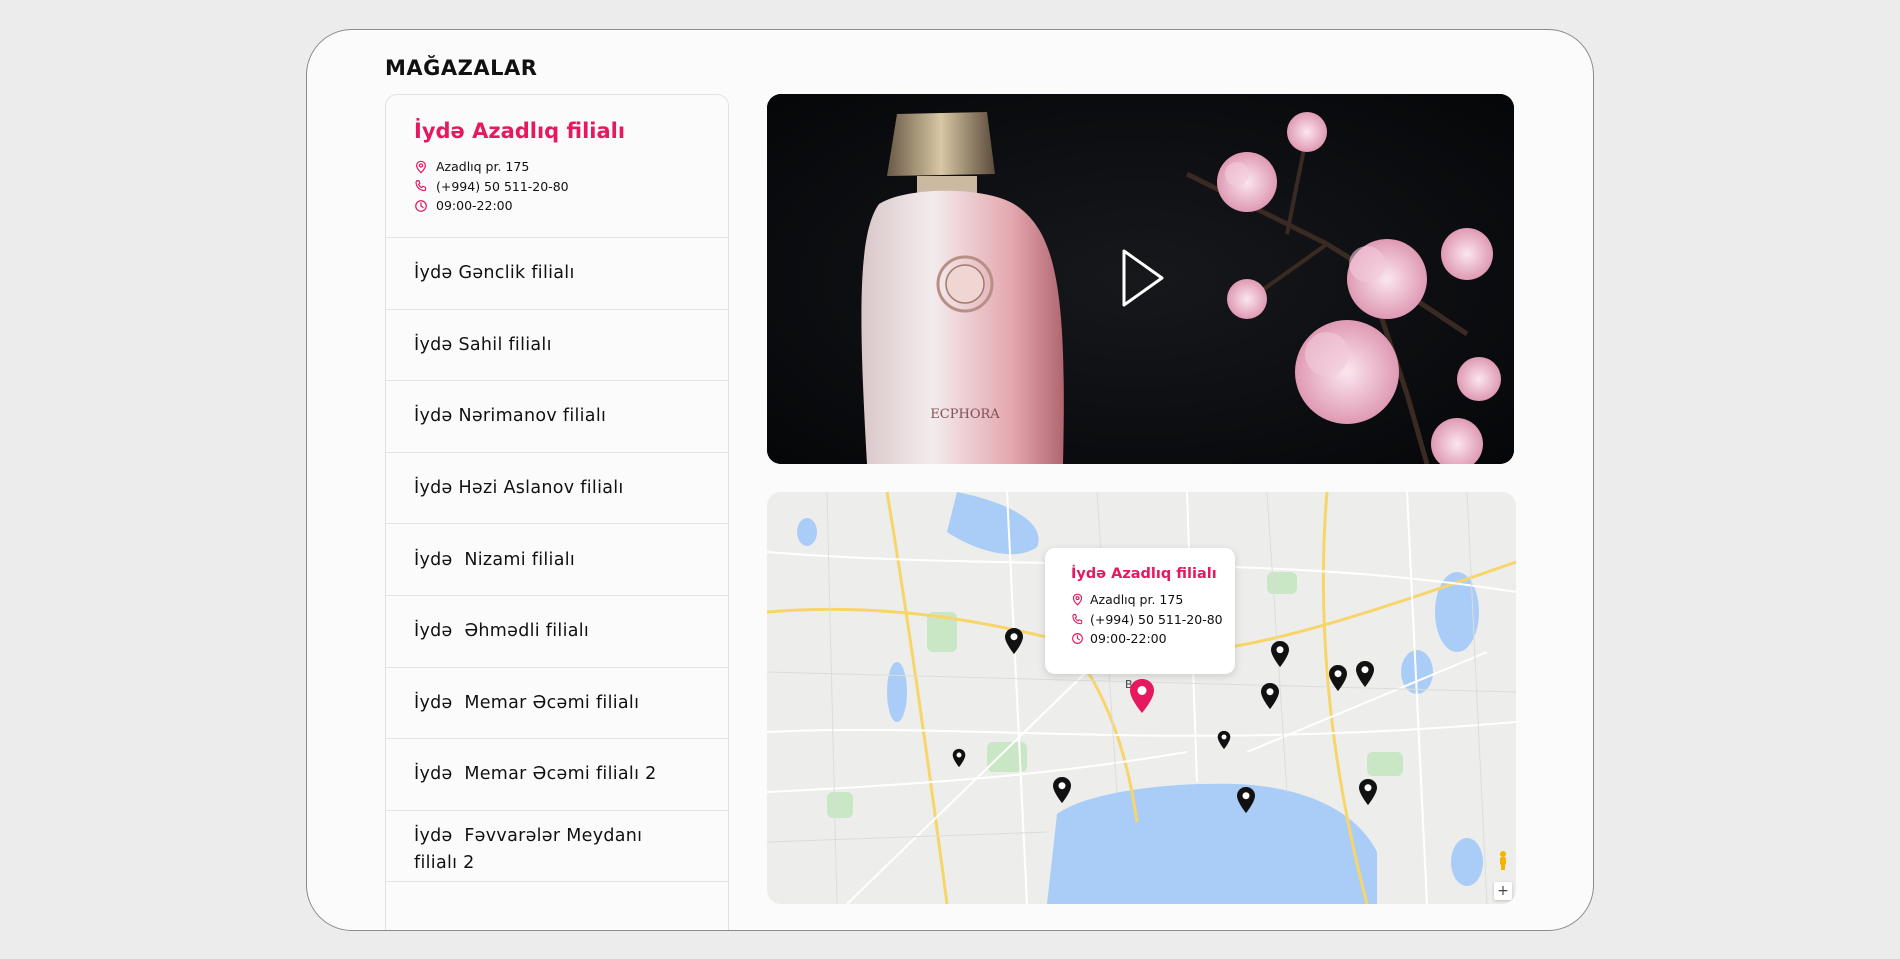 The width and height of the screenshot is (1900, 959). I want to click on store-address: Azadlıq pr. 175, so click(483, 167).